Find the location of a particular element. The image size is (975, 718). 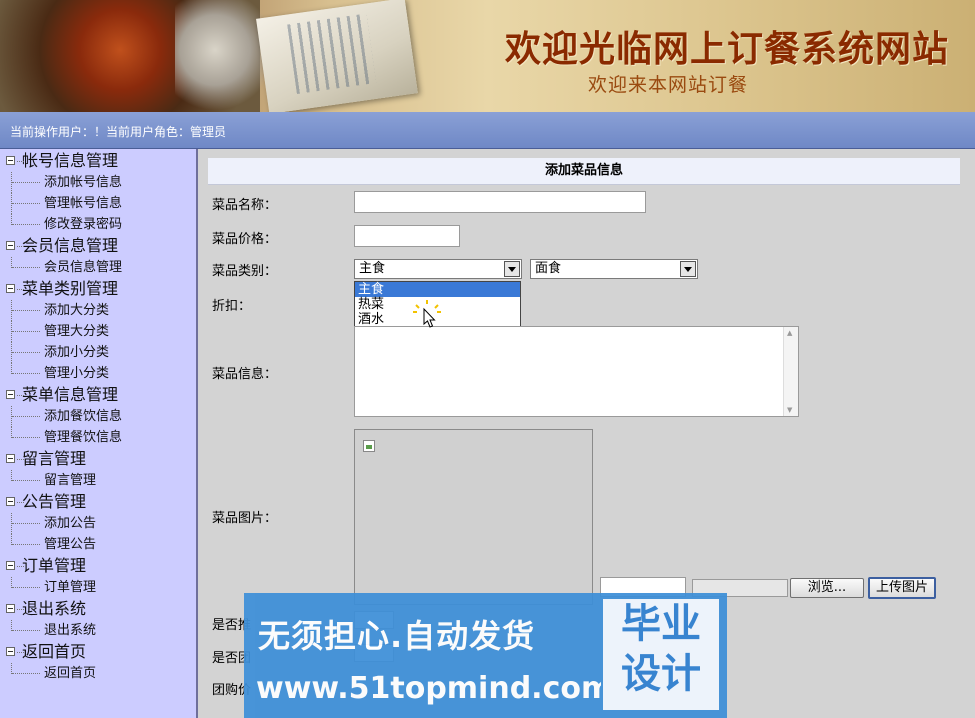

sidebar-group-header: 返回首页 is located at coordinates (98, 652).